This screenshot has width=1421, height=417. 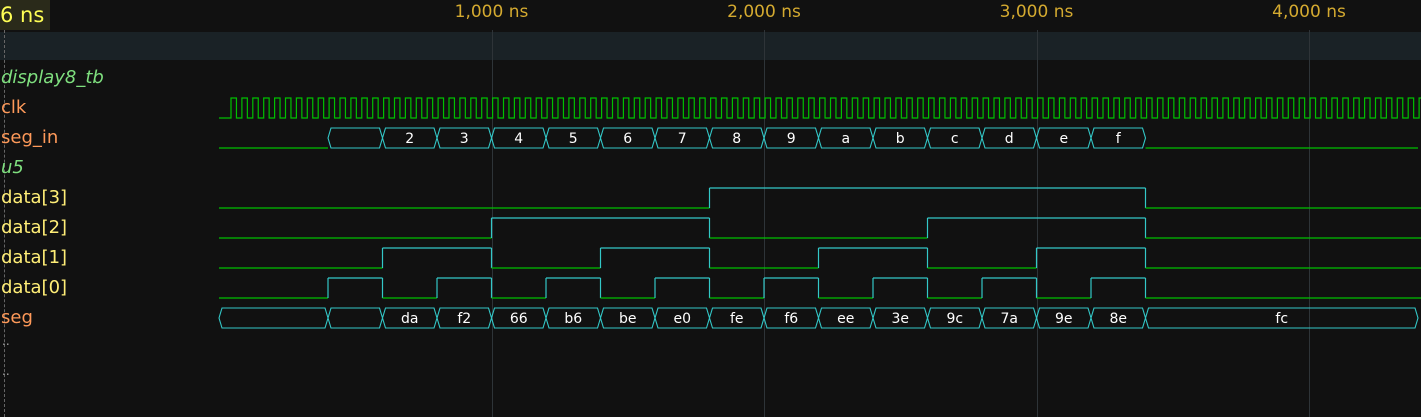 I want to click on wave-data3, so click(x=820, y=198).